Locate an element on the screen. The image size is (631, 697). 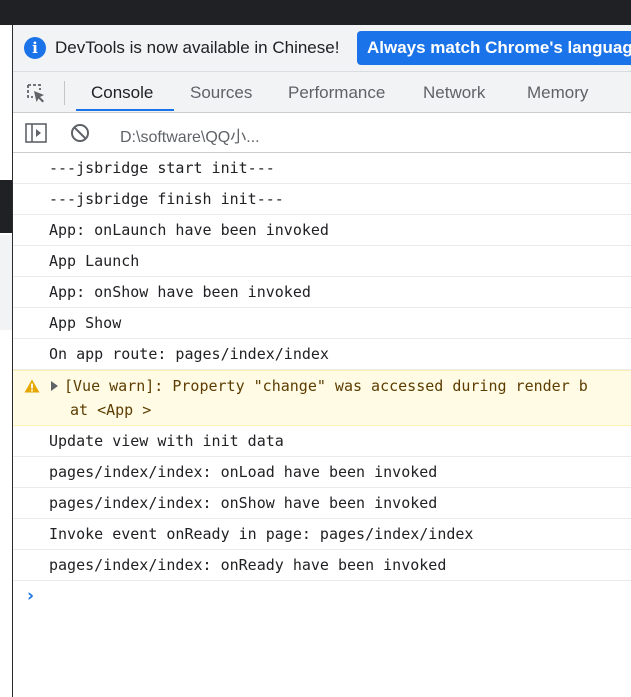
console-log-text: App: onShow have been invoked is located at coordinates (180, 292).